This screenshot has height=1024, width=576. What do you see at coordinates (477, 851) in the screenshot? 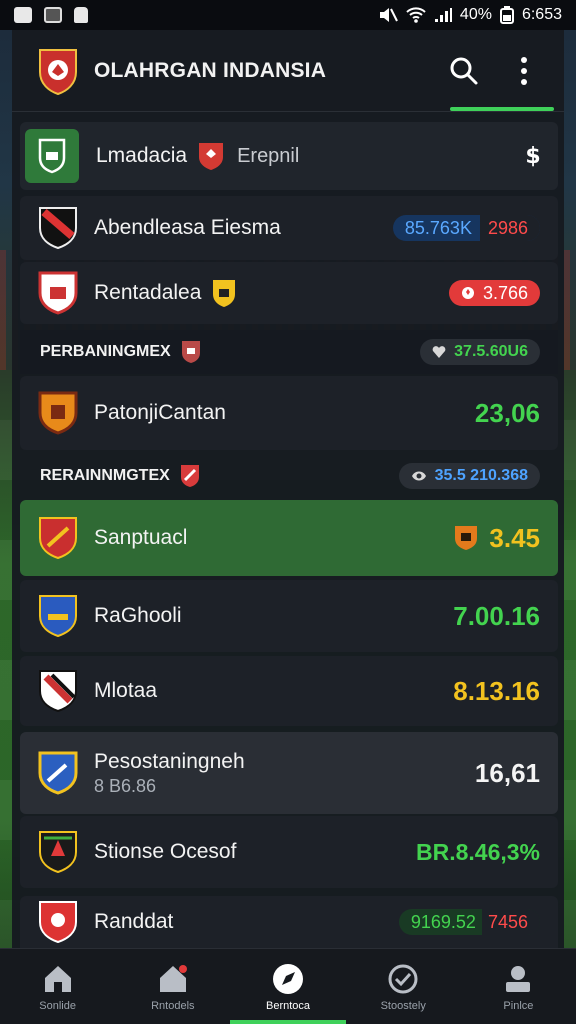
I see `team-value: BR.8.46,3%` at bounding box center [477, 851].